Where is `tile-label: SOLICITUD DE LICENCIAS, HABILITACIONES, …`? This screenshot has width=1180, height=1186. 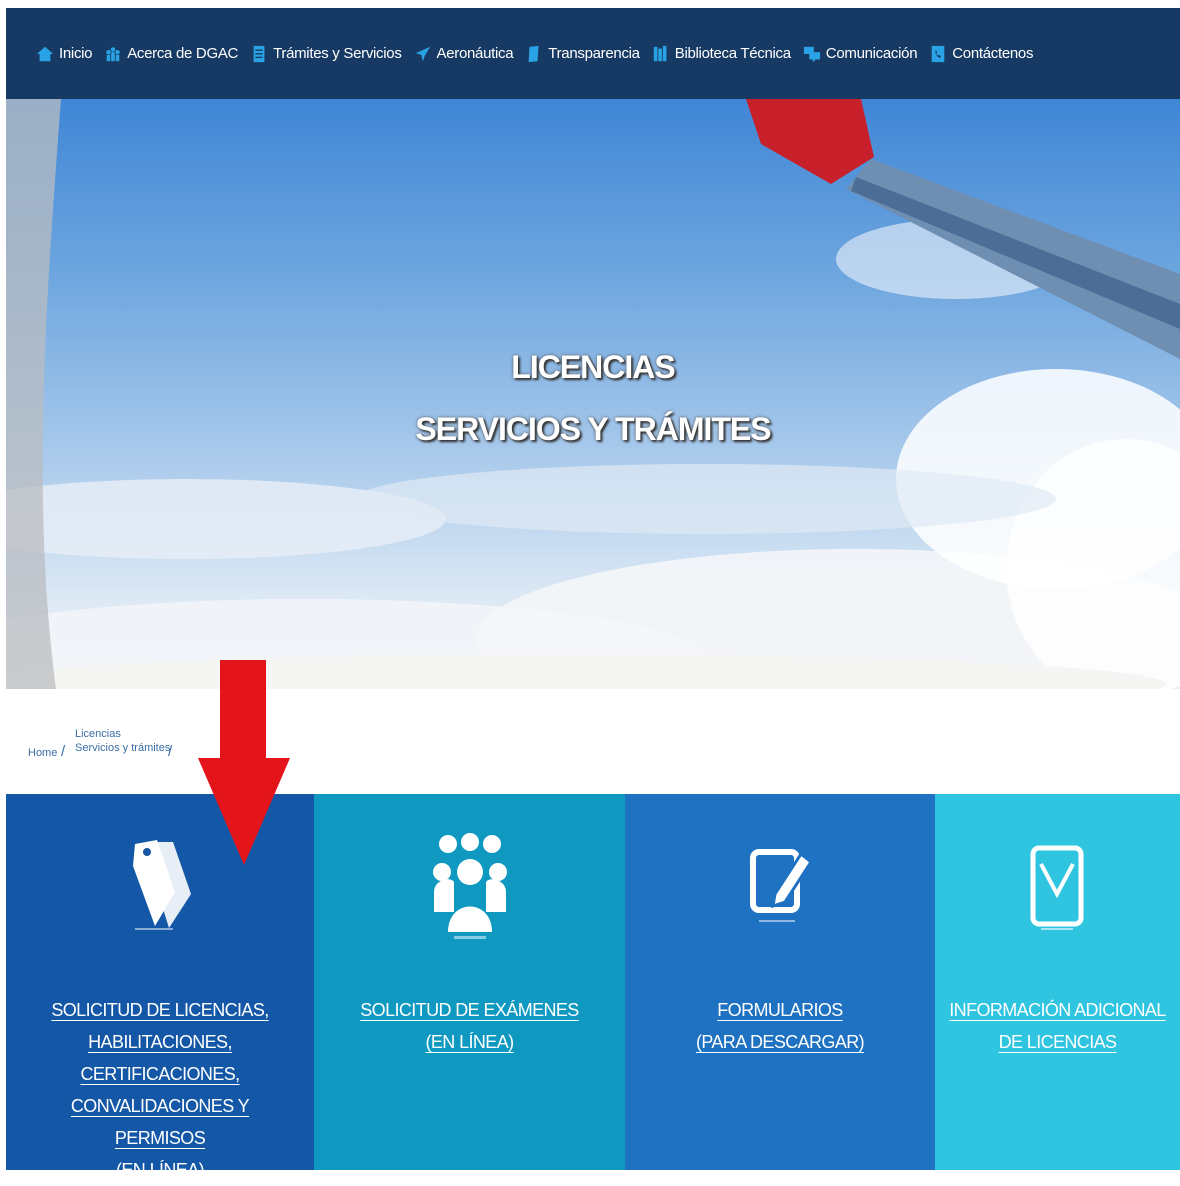 tile-label: SOLICITUD DE LICENCIAS, HABILITACIONES, … is located at coordinates (160, 1090).